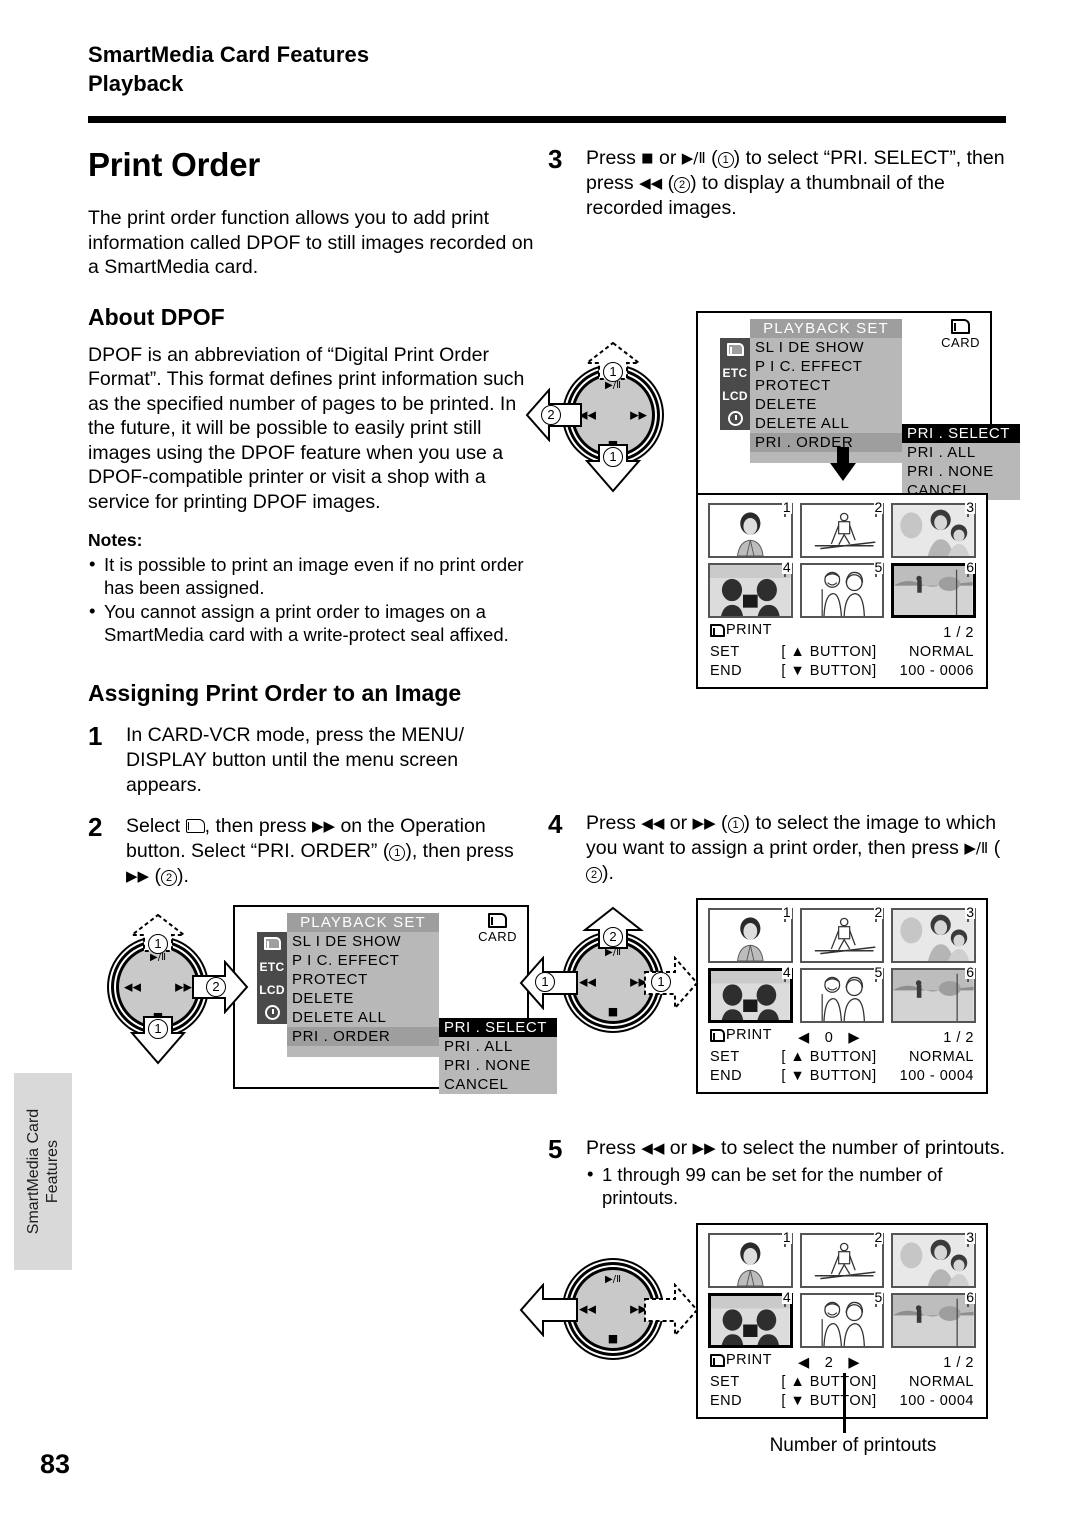 The image size is (1080, 1529). Describe the element at coordinates (498, 1084) in the screenshot. I see `submenu-item-cancel: CANCEL` at that location.